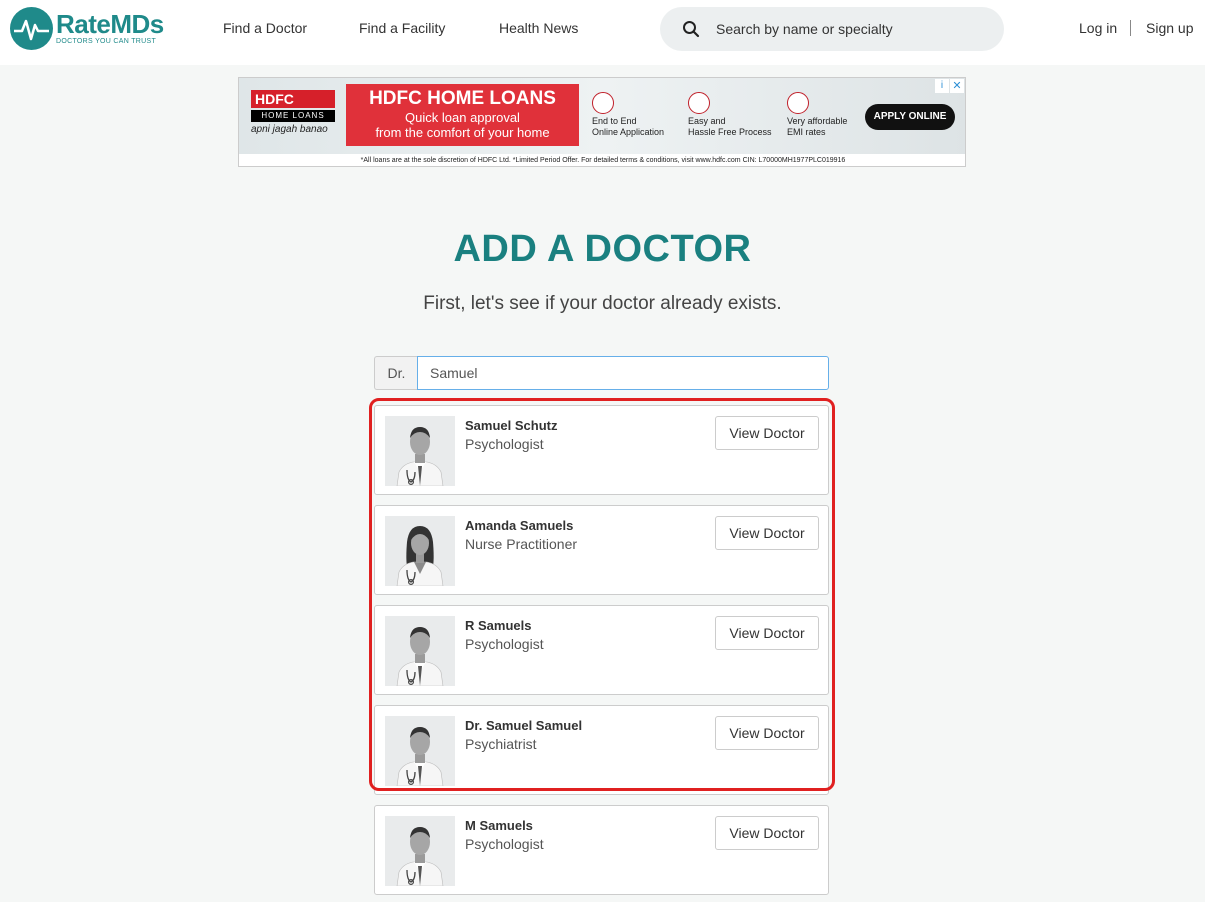 This screenshot has height=902, width=1205. What do you see at coordinates (110, 24) in the screenshot?
I see `logo-wordmark: RateMDs` at bounding box center [110, 24].